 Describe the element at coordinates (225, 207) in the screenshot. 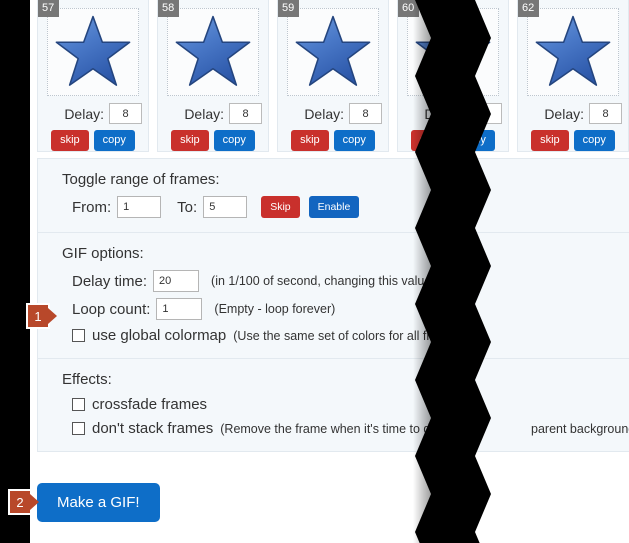

I see `to-frame-input` at that location.